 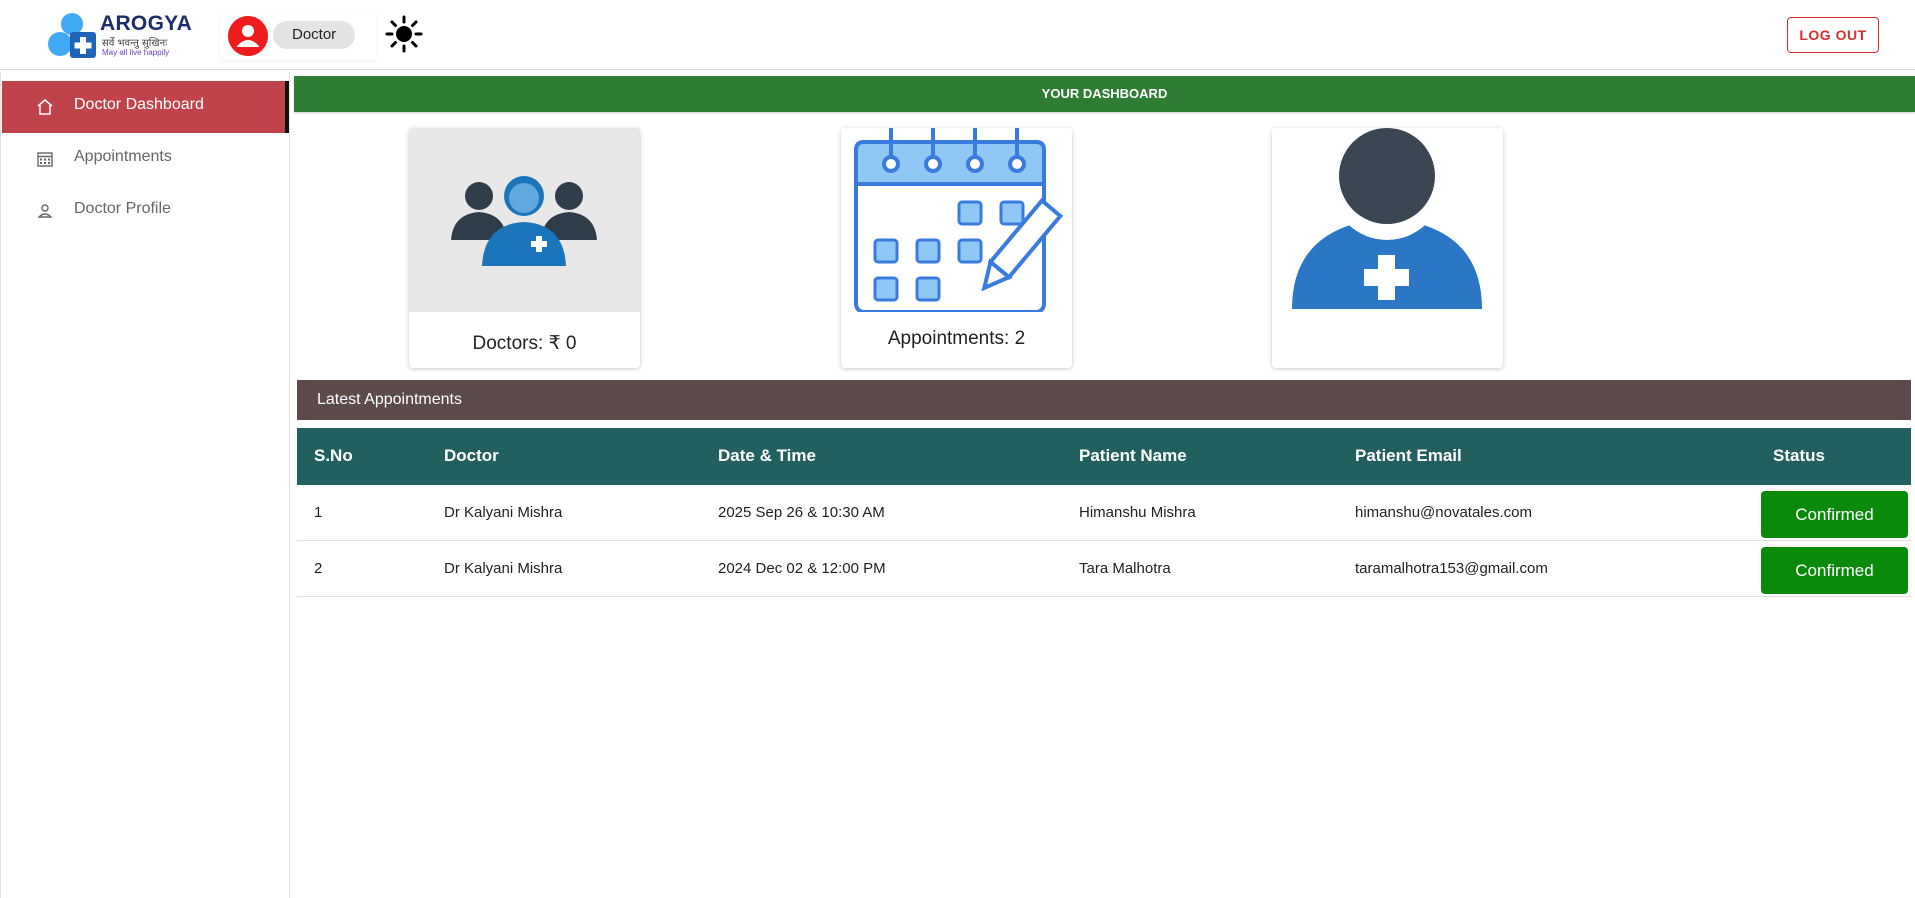 I want to click on logo-title: AROGYA, so click(x=146, y=23).